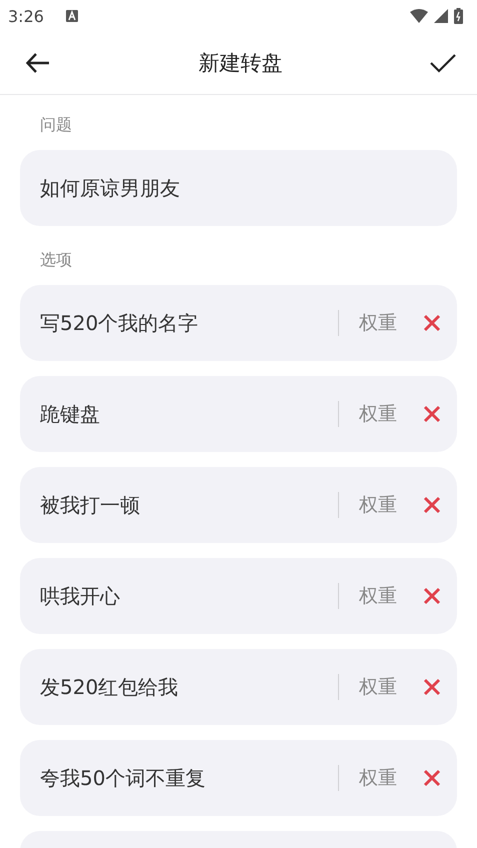 This screenshot has width=477, height=848. I want to click on battery-icon, so click(458, 16).